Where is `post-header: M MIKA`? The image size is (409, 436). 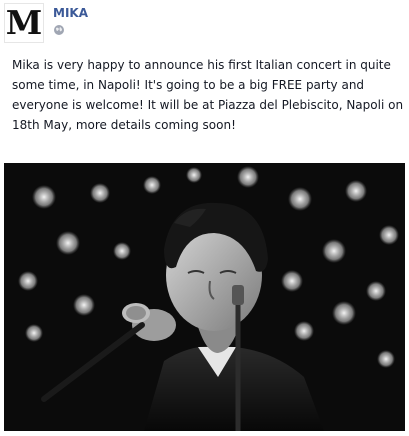 post-header: M MIKA is located at coordinates (46, 23).